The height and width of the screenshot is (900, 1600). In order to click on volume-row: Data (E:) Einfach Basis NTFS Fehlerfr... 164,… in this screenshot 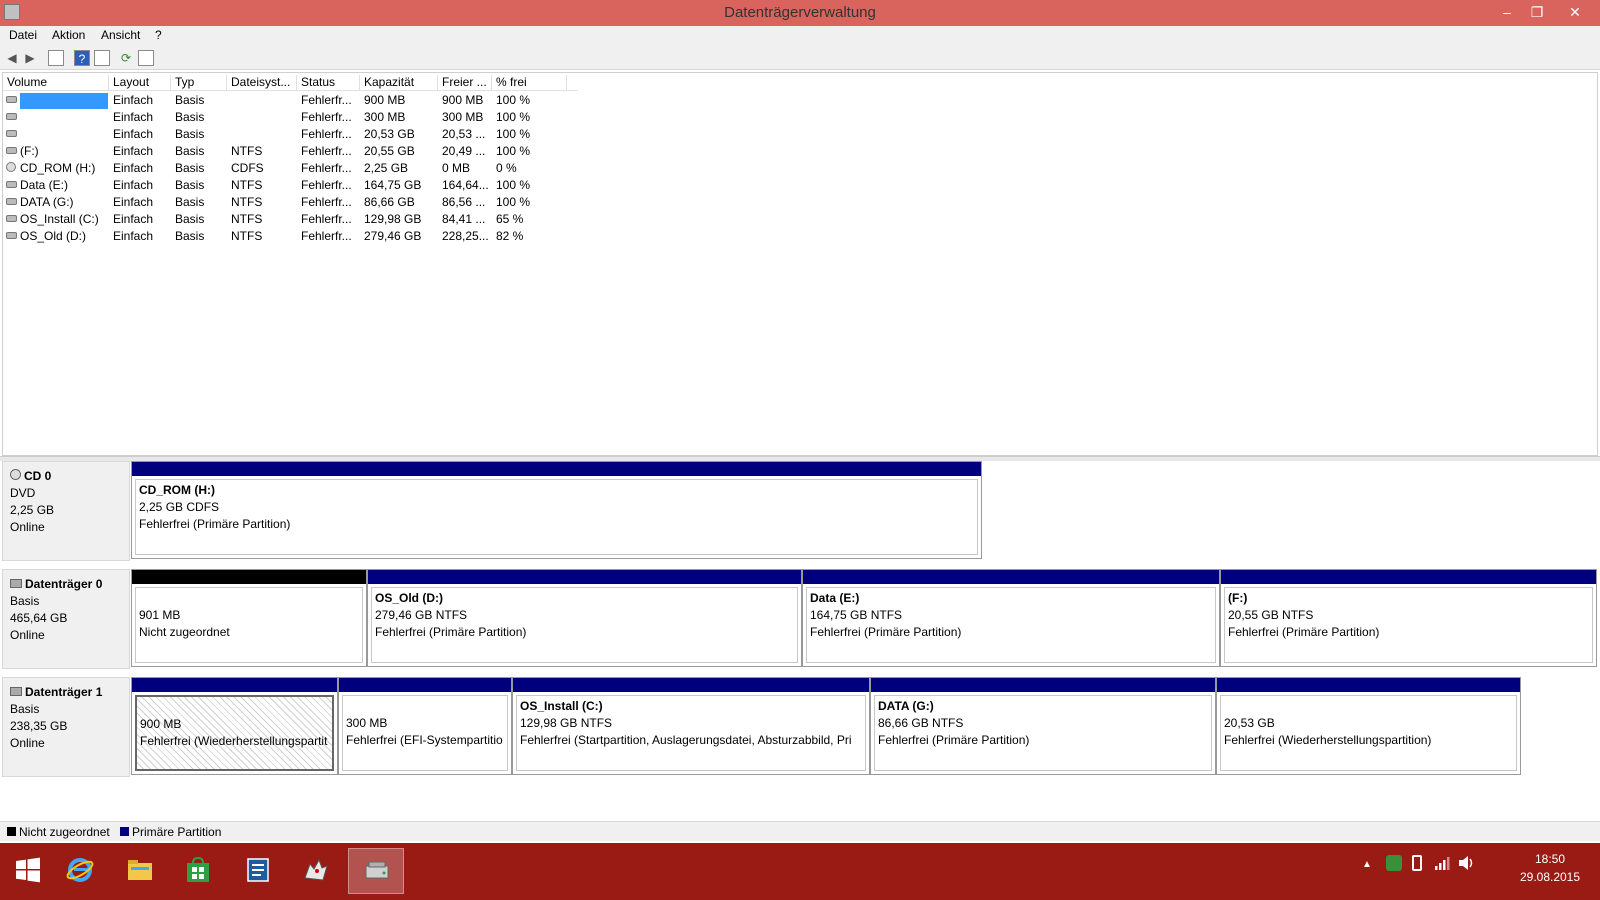, I will do `click(290, 185)`.